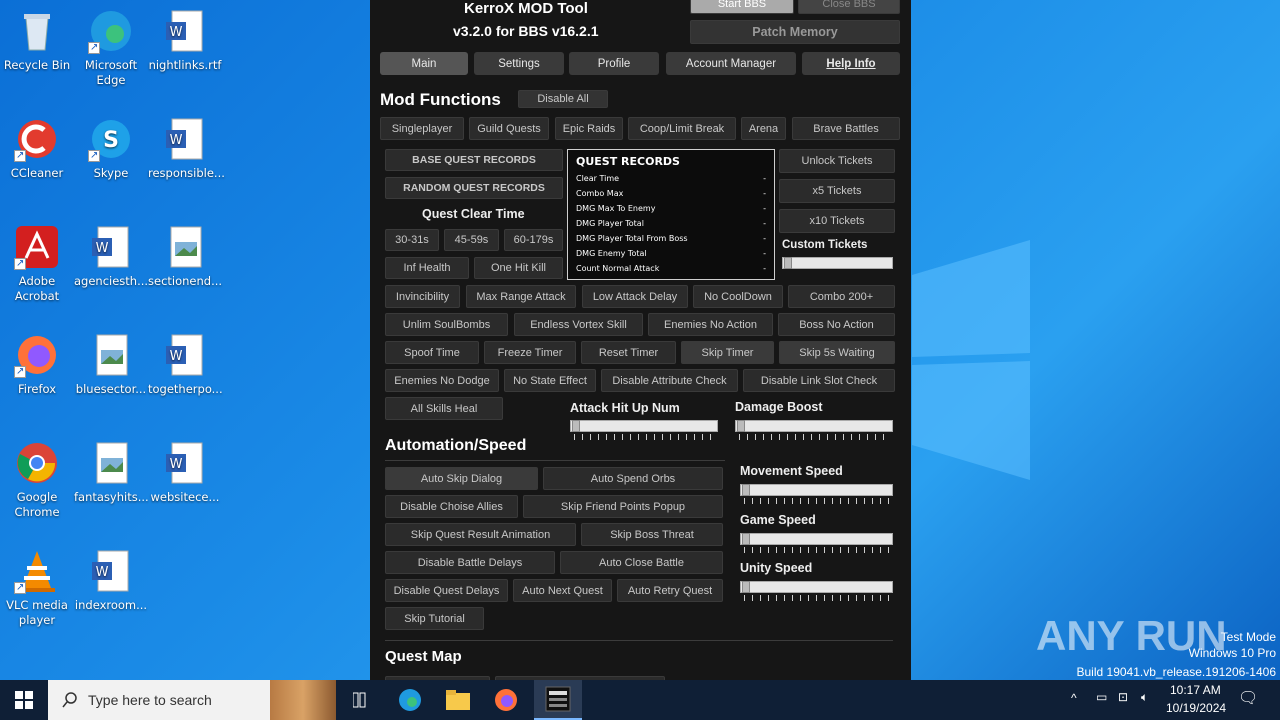 Image resolution: width=1280 pixels, height=720 pixels. Describe the element at coordinates (427, 268) in the screenshot. I see `inf-health-button: Inf Health` at that location.